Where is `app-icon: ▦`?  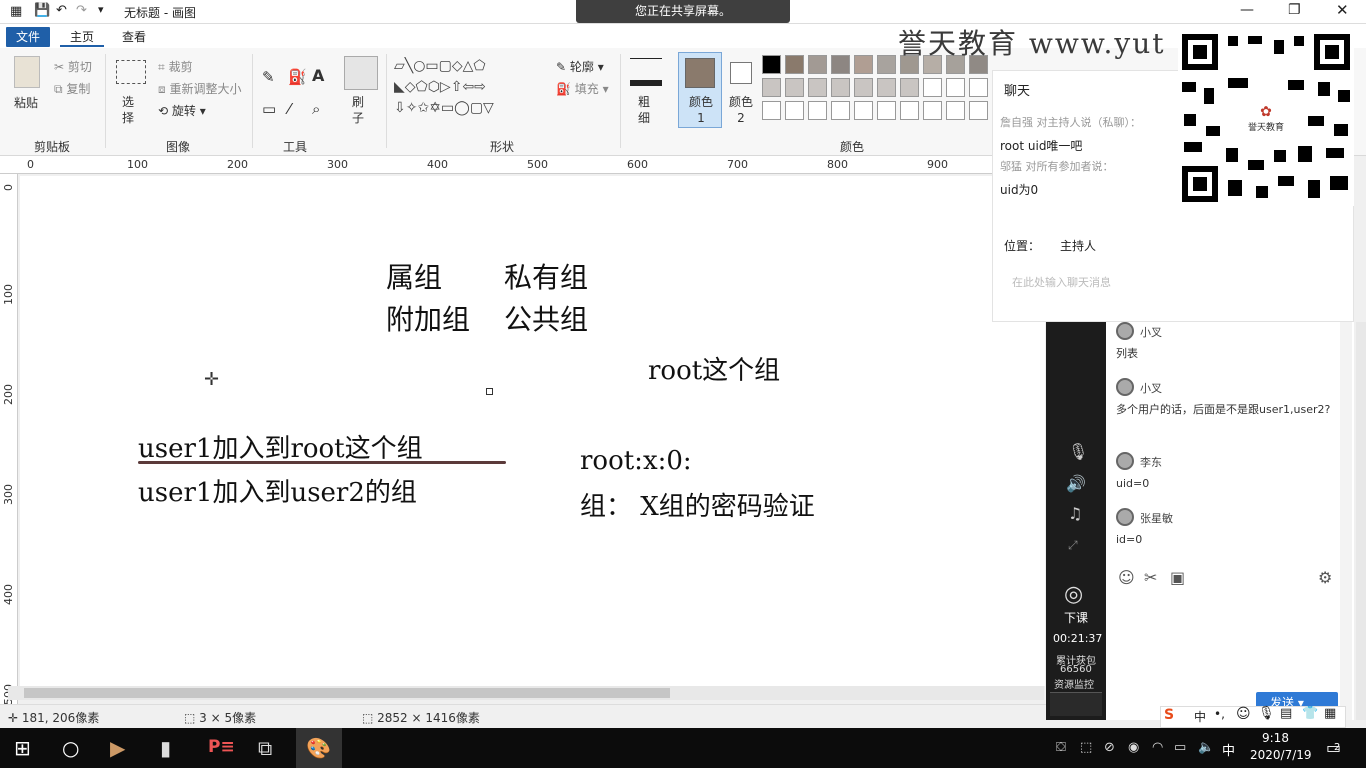
app-icon: ▦ is located at coordinates (16, 11).